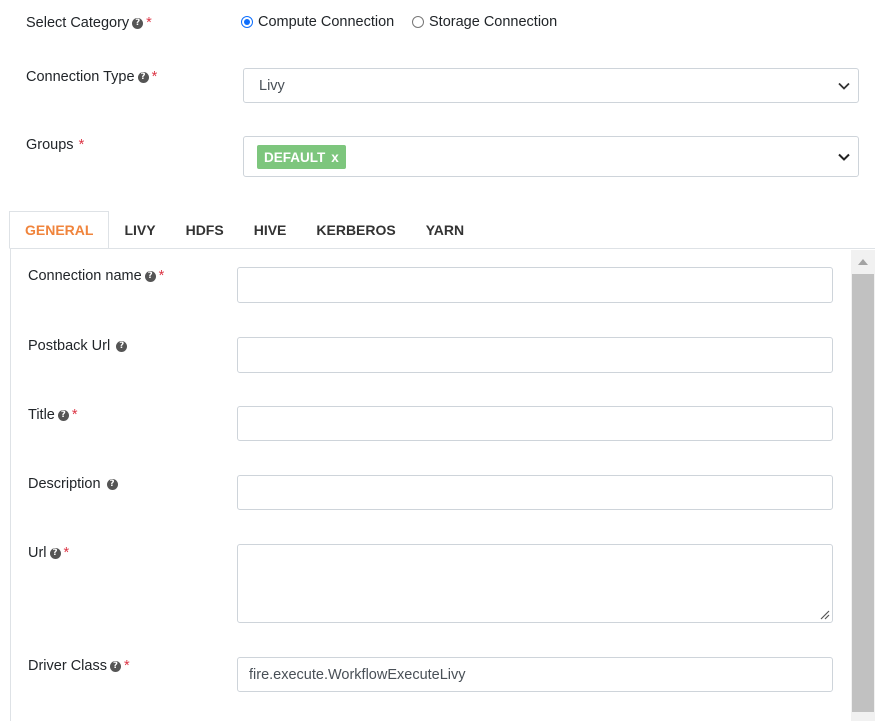  I want to click on tab-general: GENERAL, so click(59, 230).